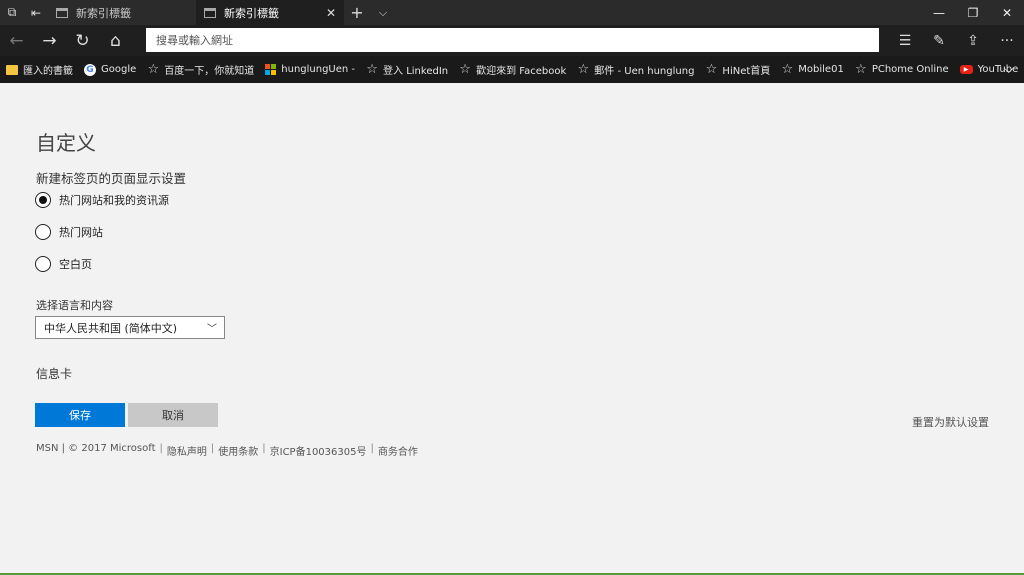  Describe the element at coordinates (80, 415) in the screenshot. I see `save-button: 保存` at that location.